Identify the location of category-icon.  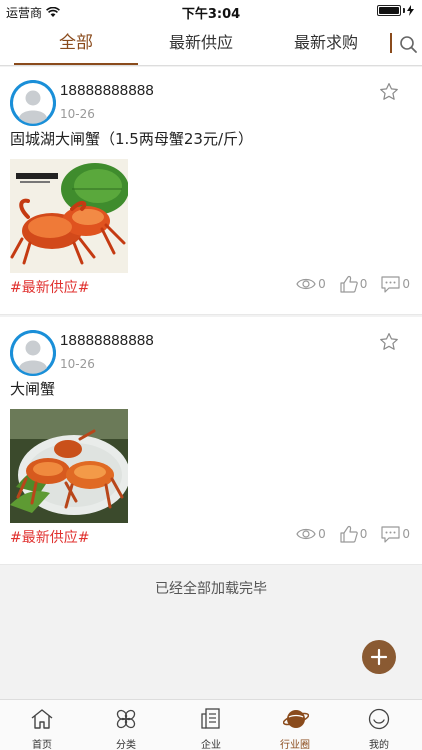
(126, 719).